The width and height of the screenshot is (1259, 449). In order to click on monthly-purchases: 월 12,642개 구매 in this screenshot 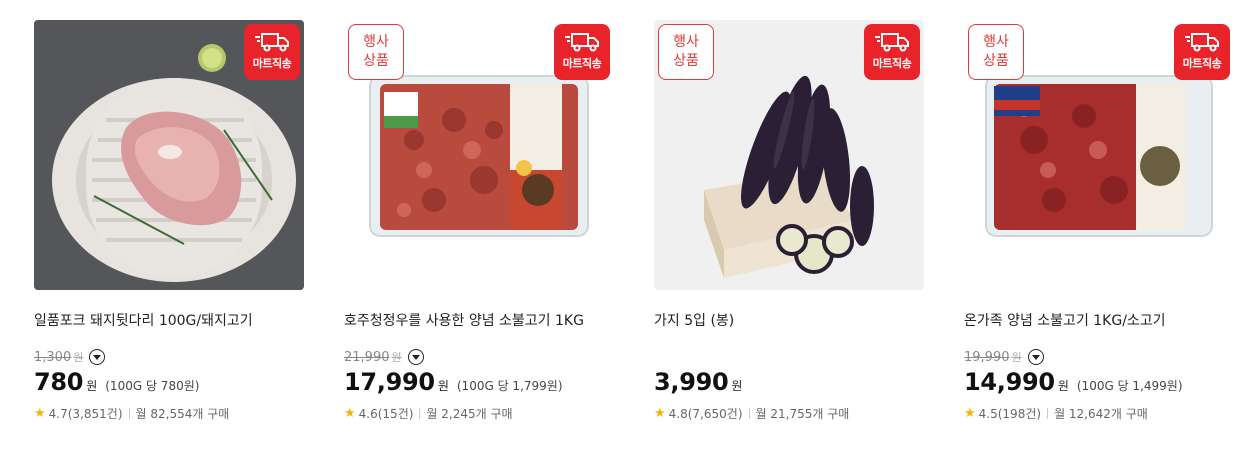, I will do `click(1101, 413)`.